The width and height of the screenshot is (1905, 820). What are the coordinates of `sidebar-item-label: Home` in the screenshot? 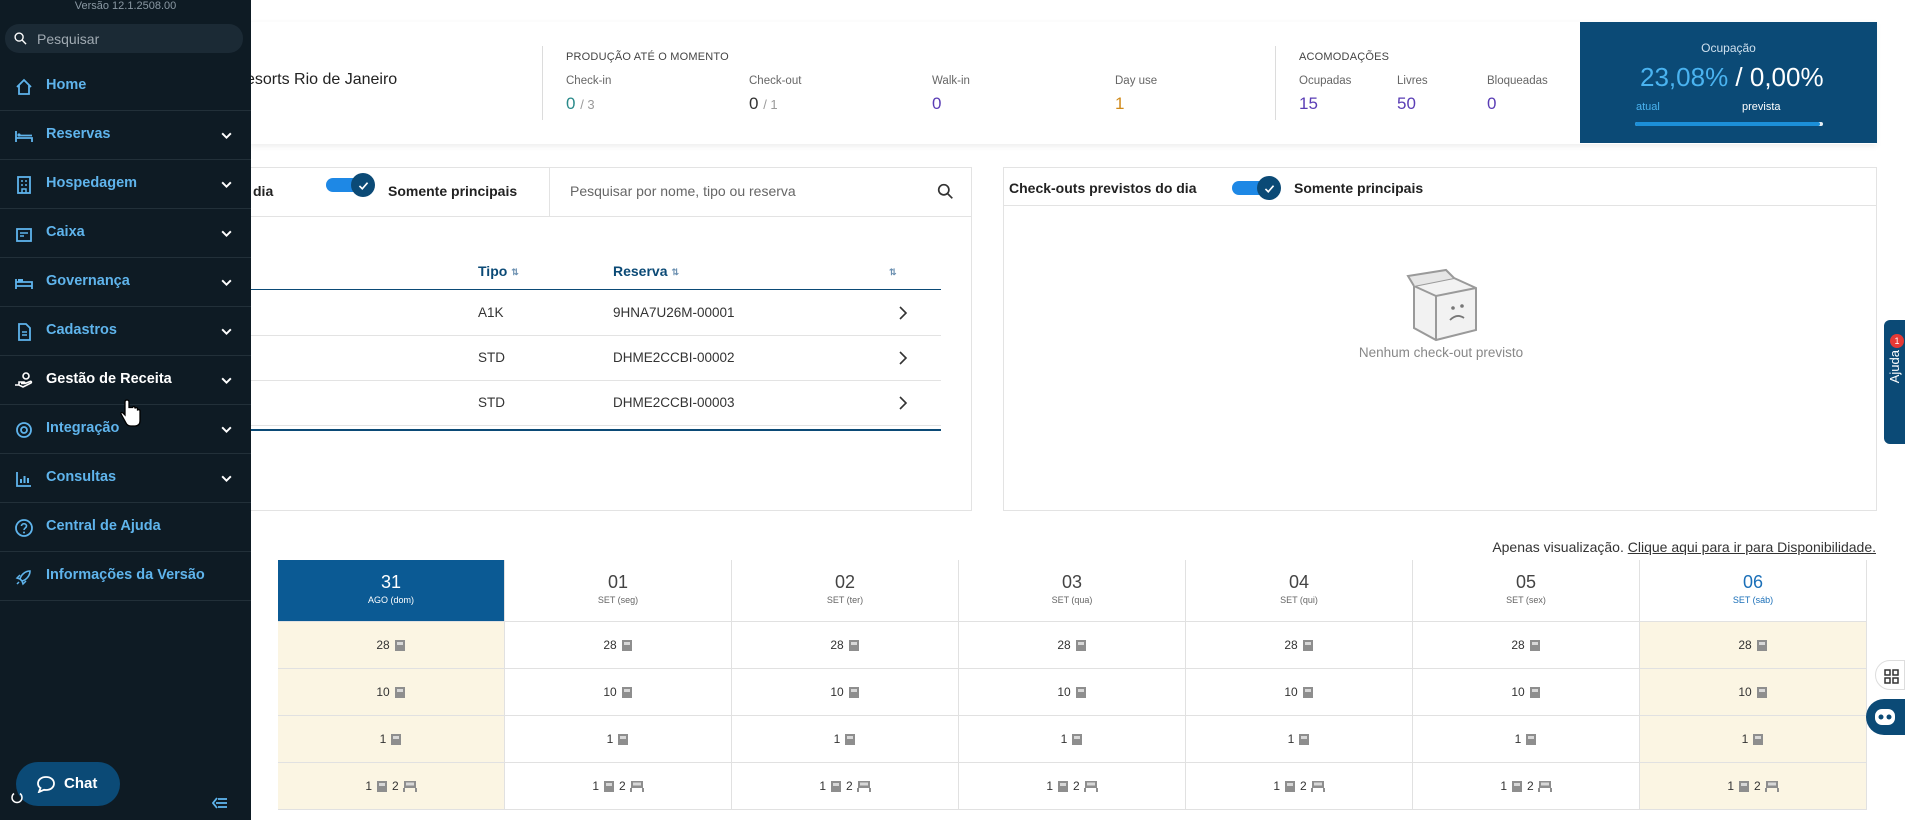 It's located at (66, 85).